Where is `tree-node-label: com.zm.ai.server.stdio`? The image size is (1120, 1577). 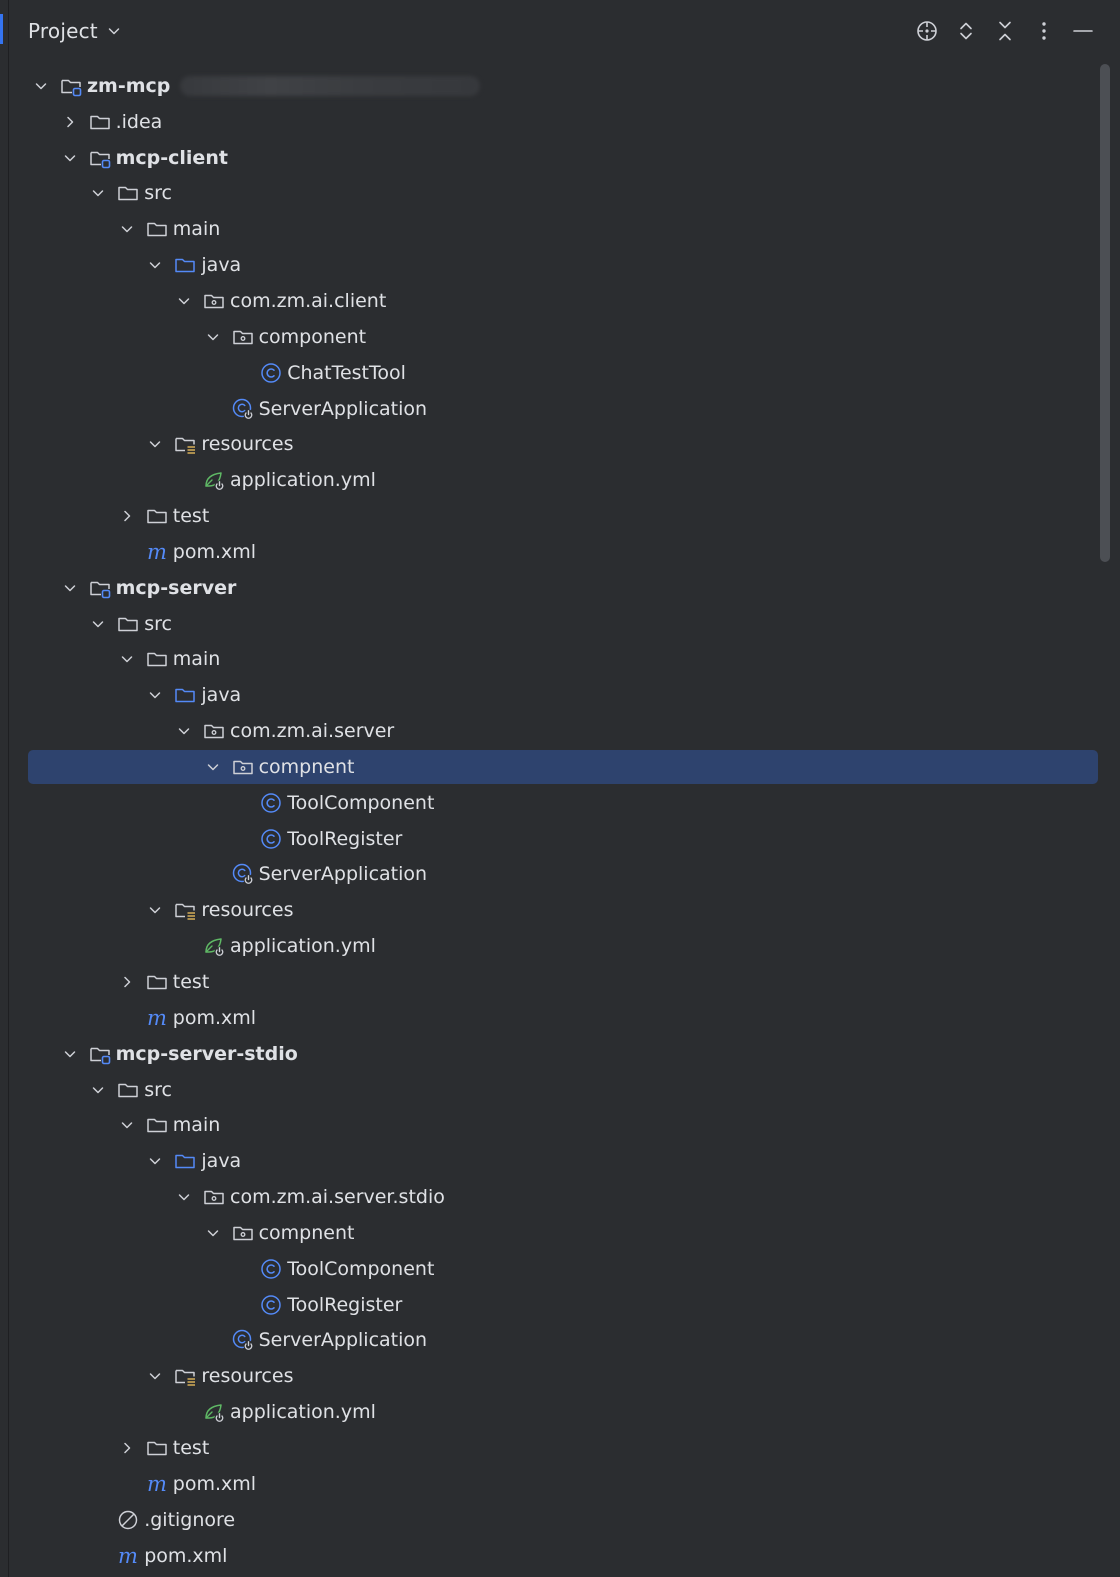 tree-node-label: com.zm.ai.server.stdio is located at coordinates (337, 1197).